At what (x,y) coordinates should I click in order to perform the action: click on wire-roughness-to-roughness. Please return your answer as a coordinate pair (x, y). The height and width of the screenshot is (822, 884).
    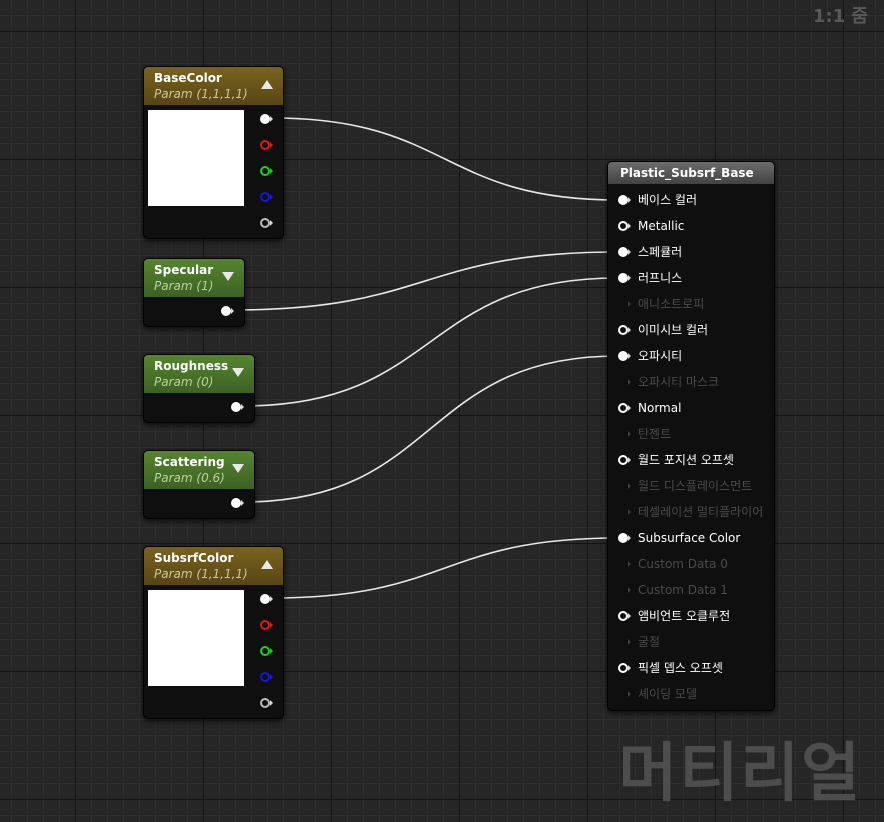
    Looking at the image, I should click on (430, 342).